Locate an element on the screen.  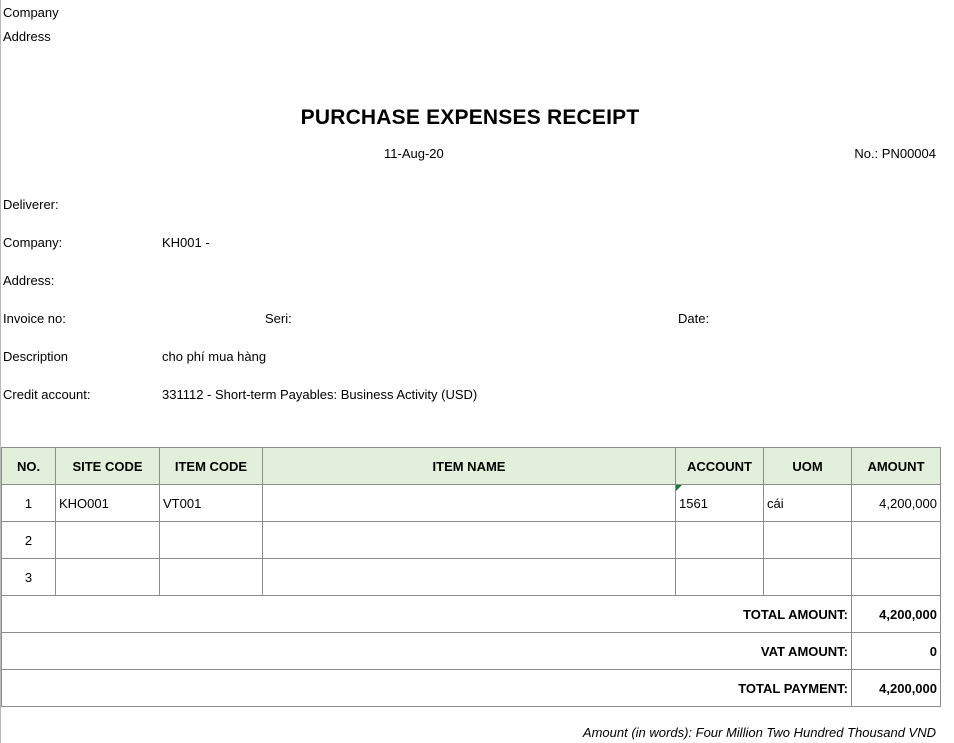
header-no: NO. is located at coordinates (28, 466).